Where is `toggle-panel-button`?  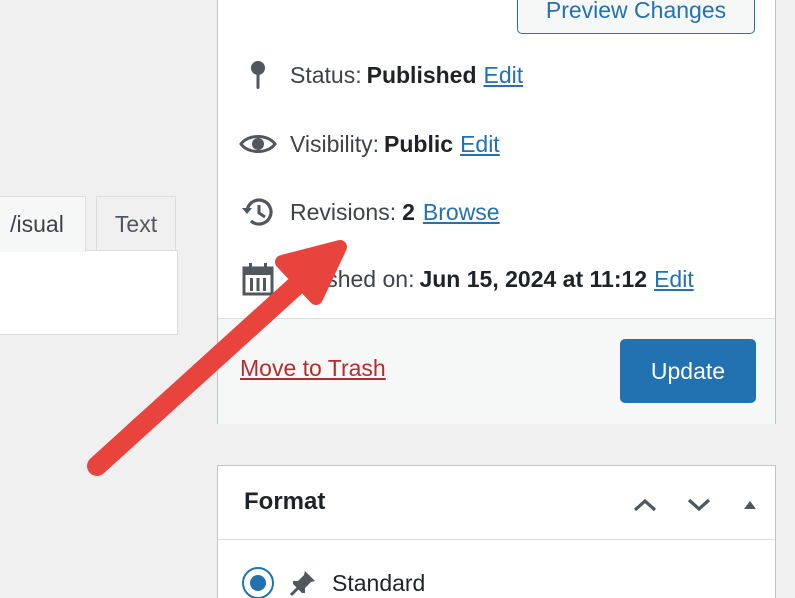 toggle-panel-button is located at coordinates (750, 505).